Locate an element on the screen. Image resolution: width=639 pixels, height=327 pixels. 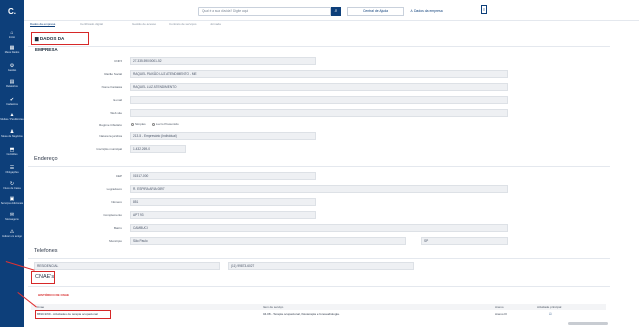
sidebar-item: ▲ Multas / Pendências is located at coordinates (12, 117).